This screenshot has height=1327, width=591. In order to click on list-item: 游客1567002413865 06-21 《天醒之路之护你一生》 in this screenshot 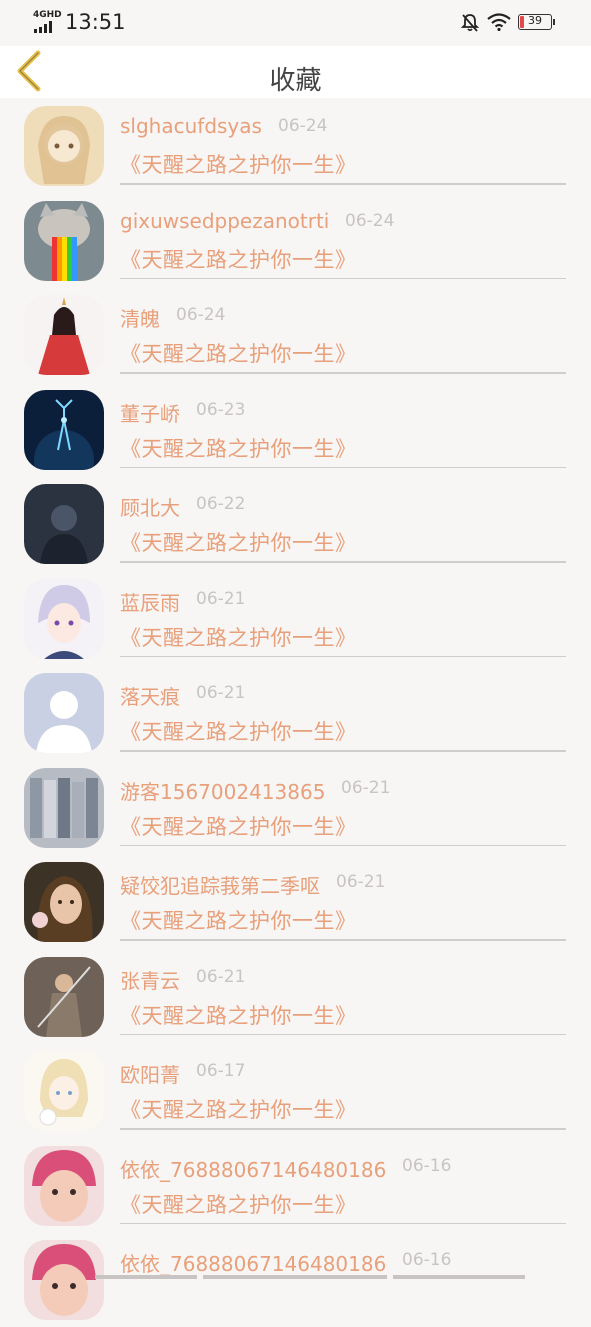, I will do `click(295, 807)`.